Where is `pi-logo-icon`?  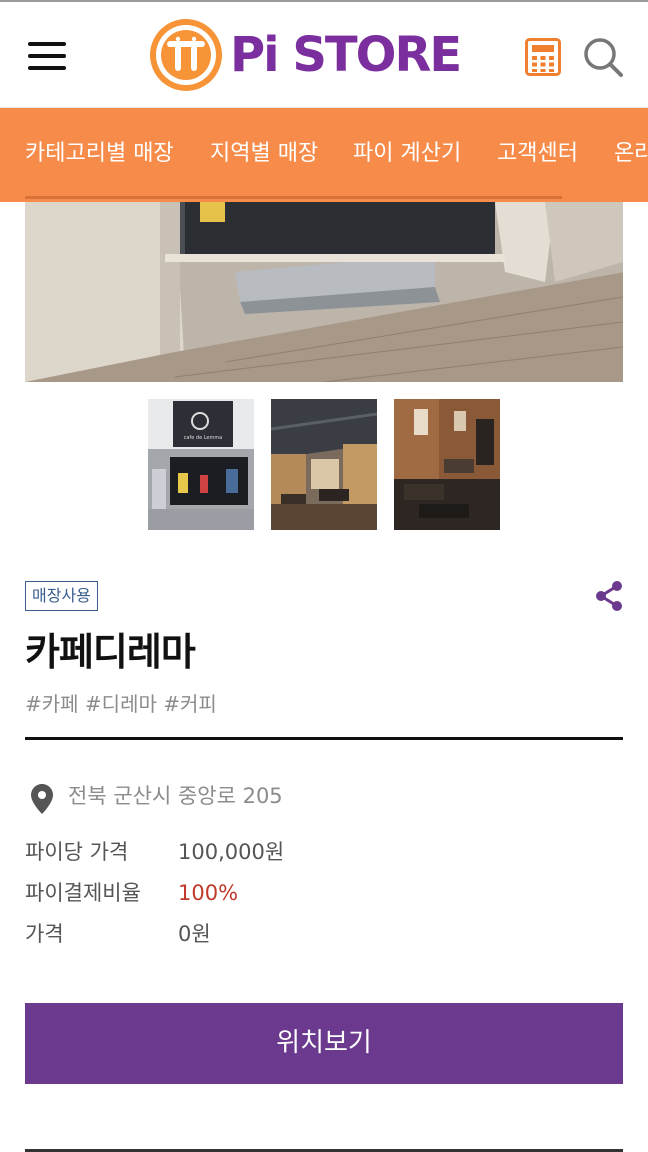
pi-logo-icon is located at coordinates (186, 55).